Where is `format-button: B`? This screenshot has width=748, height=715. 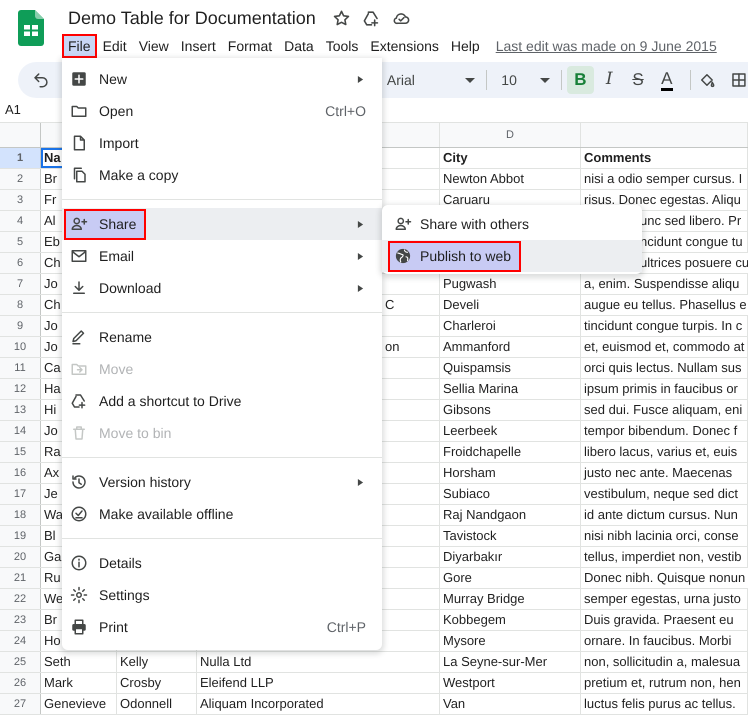
format-button: B is located at coordinates (580, 80).